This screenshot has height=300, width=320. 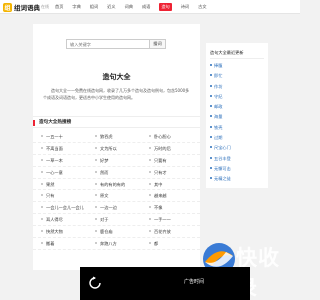 I want to click on hot-word-link: 文为所以, so click(x=106, y=149).